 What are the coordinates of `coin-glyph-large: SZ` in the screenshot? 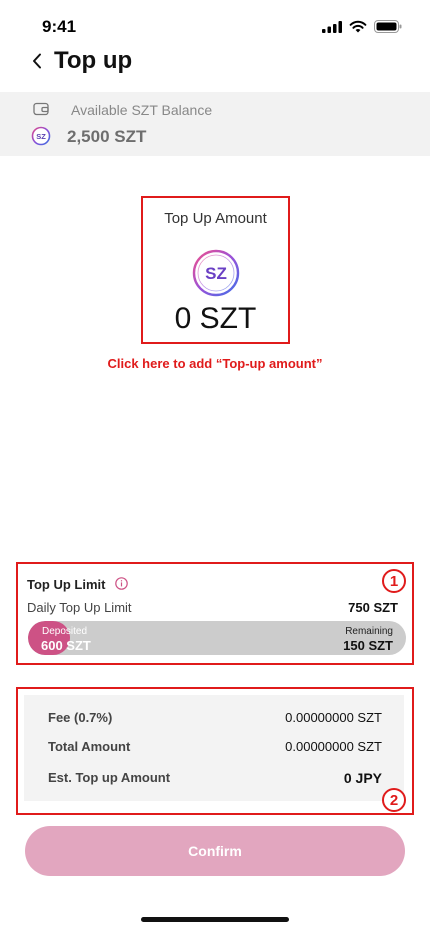 It's located at (216, 273).